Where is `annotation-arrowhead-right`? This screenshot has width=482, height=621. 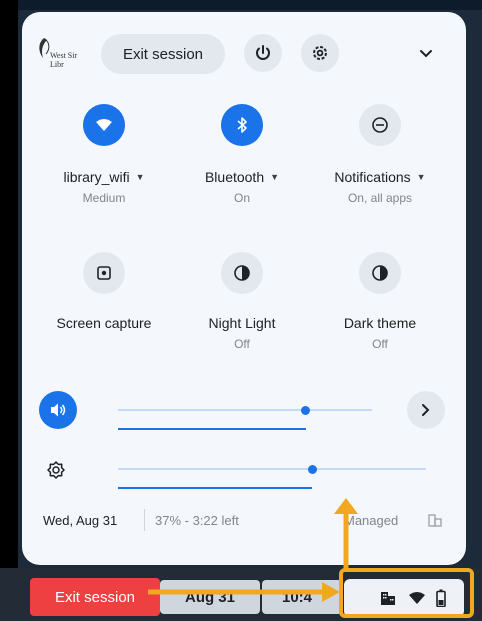
annotation-arrowhead-right is located at coordinates (331, 592).